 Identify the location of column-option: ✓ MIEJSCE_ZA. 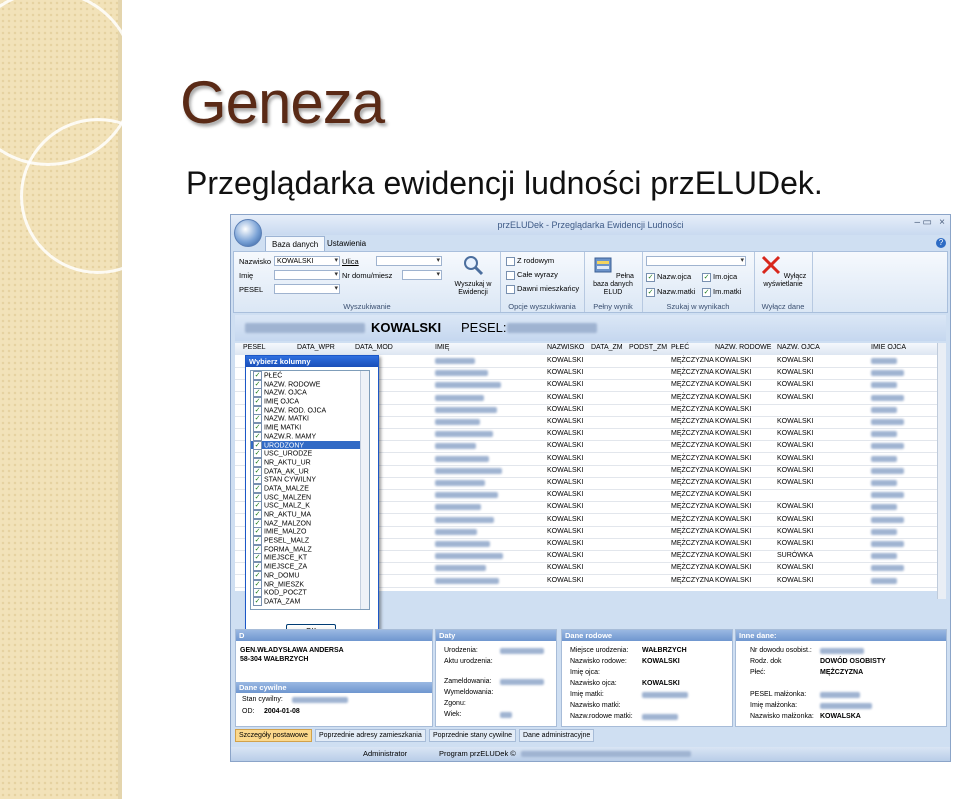
(310, 567).